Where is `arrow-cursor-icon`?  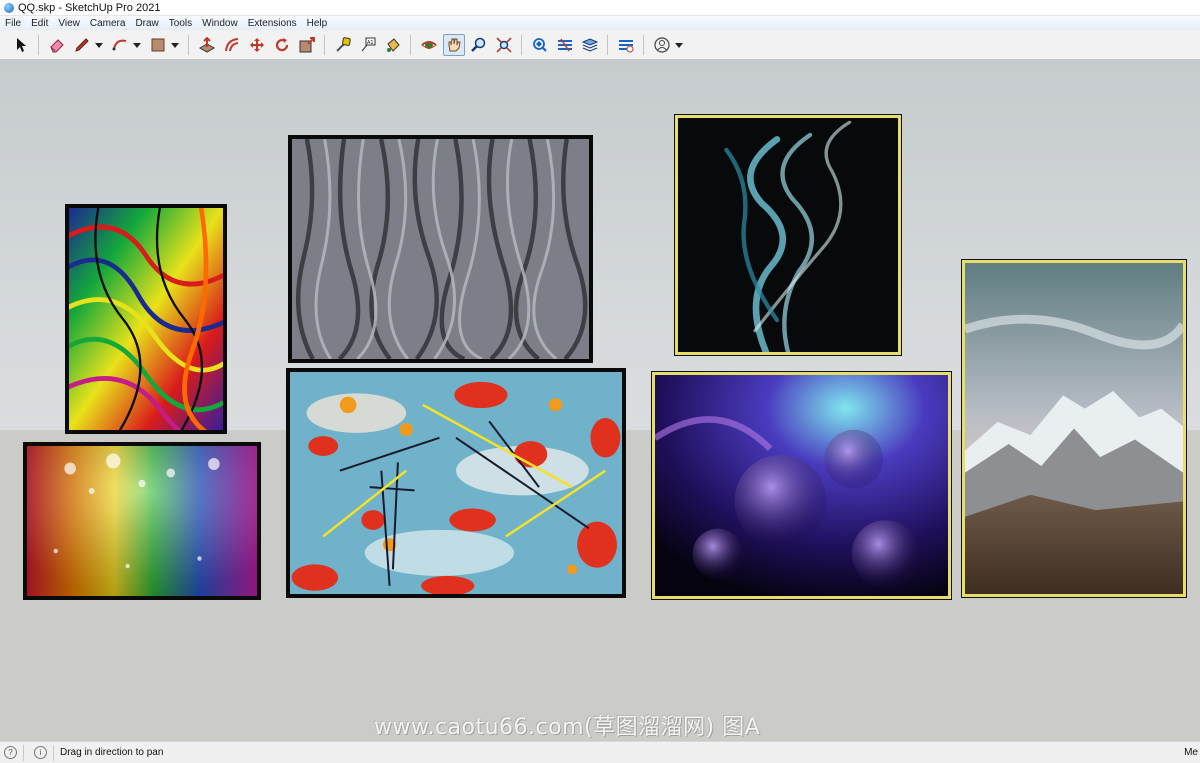
arrow-cursor-icon is located at coordinates (21, 45).